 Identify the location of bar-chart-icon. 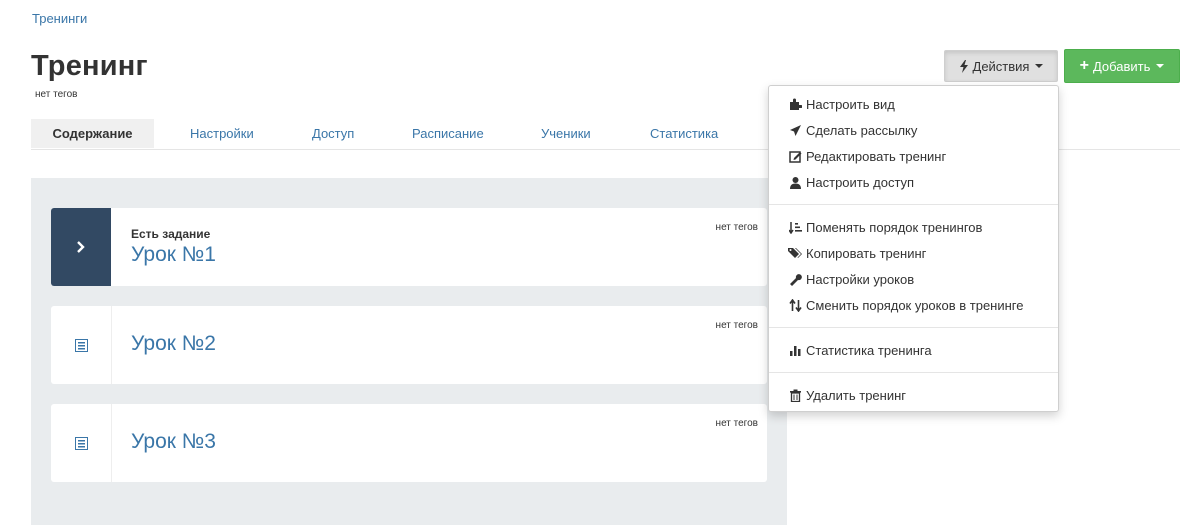
(795, 350).